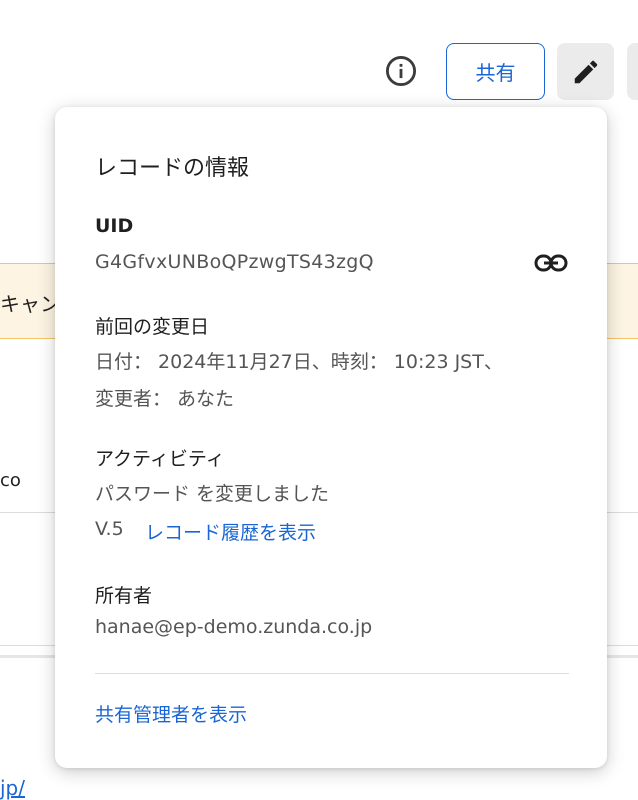  Describe the element at coordinates (12, 788) in the screenshot. I see `background-link: jp/` at that location.